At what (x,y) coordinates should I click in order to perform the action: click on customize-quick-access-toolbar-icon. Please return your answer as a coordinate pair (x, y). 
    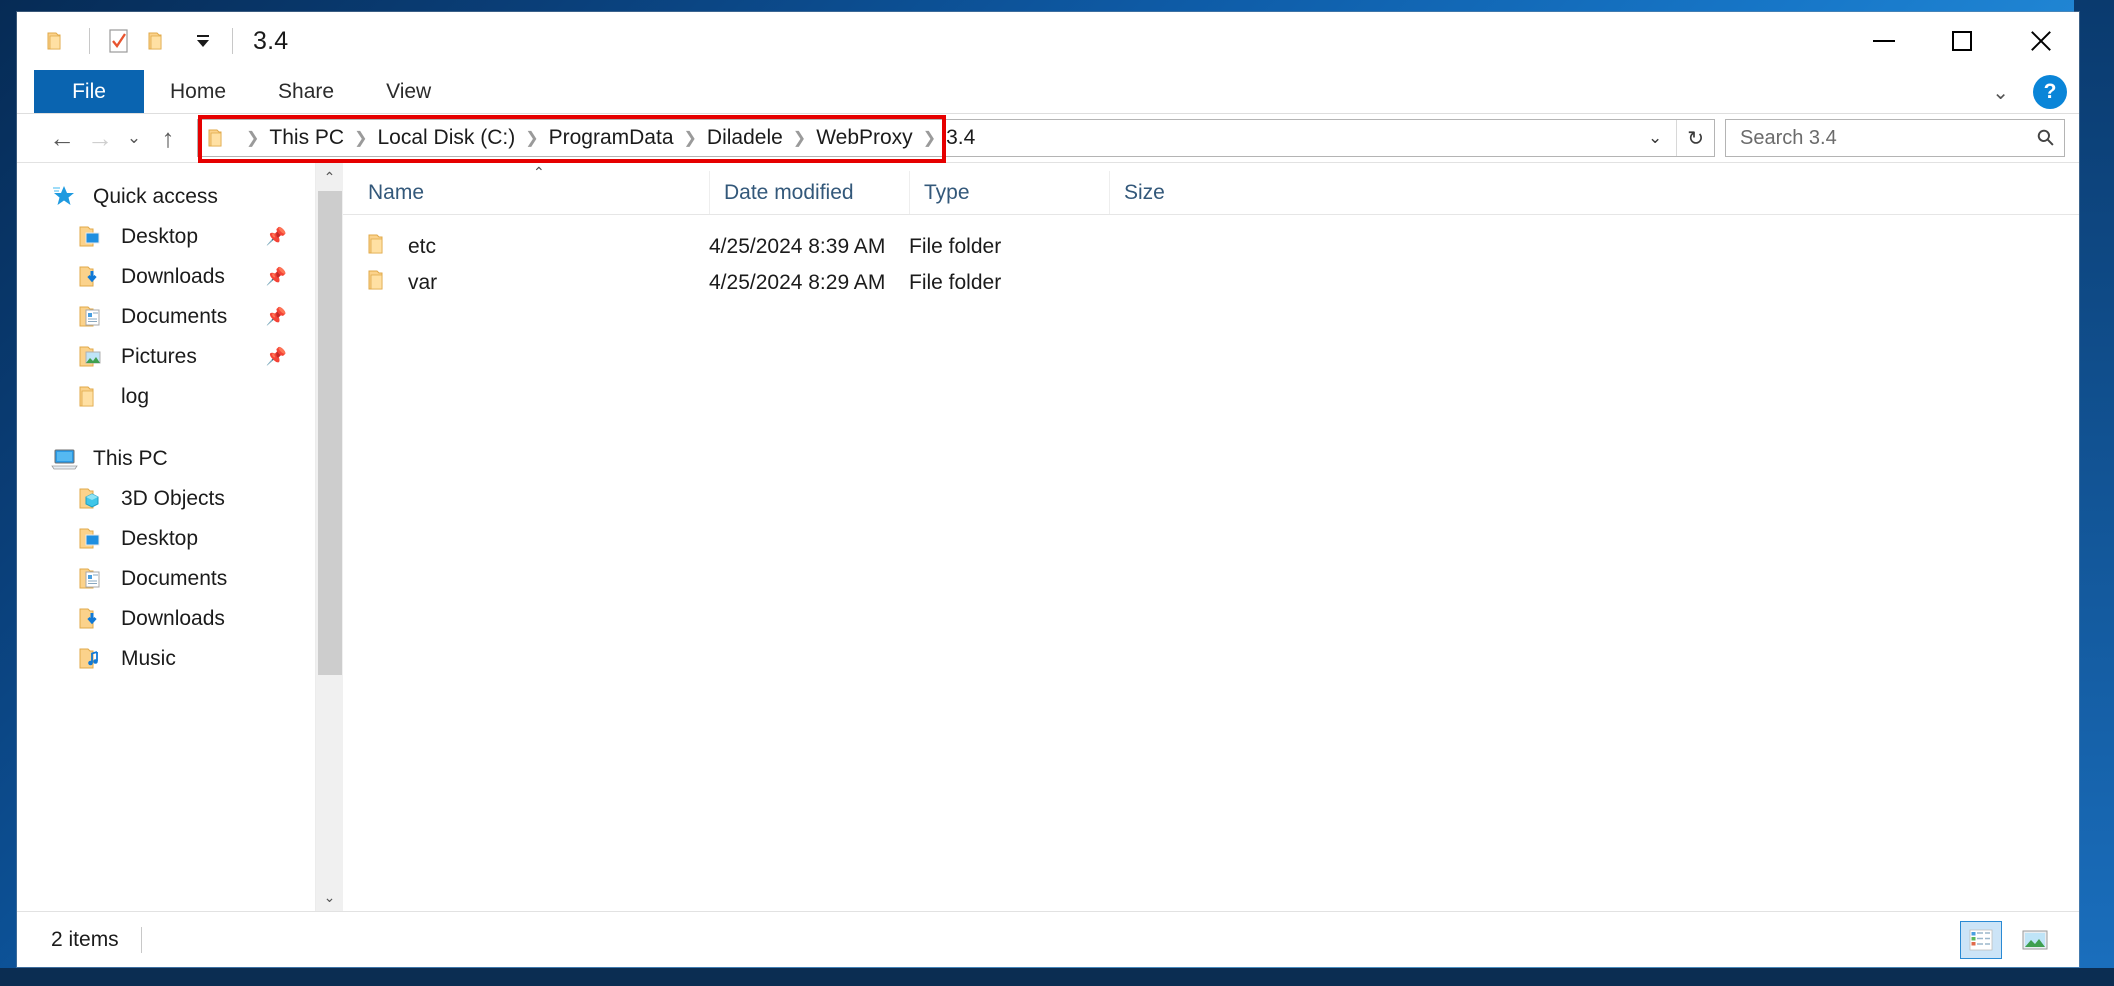
    Looking at the image, I should click on (203, 41).